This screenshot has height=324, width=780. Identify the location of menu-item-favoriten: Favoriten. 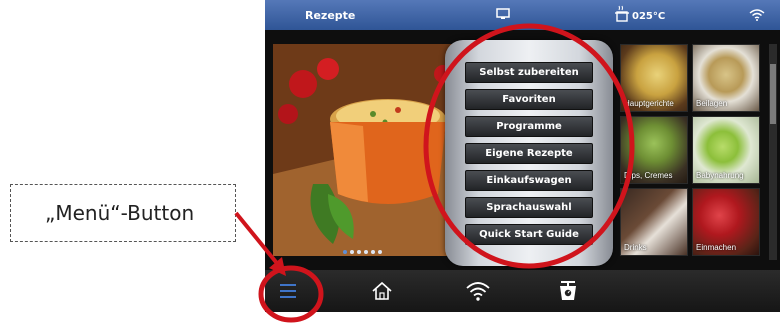
(529, 99).